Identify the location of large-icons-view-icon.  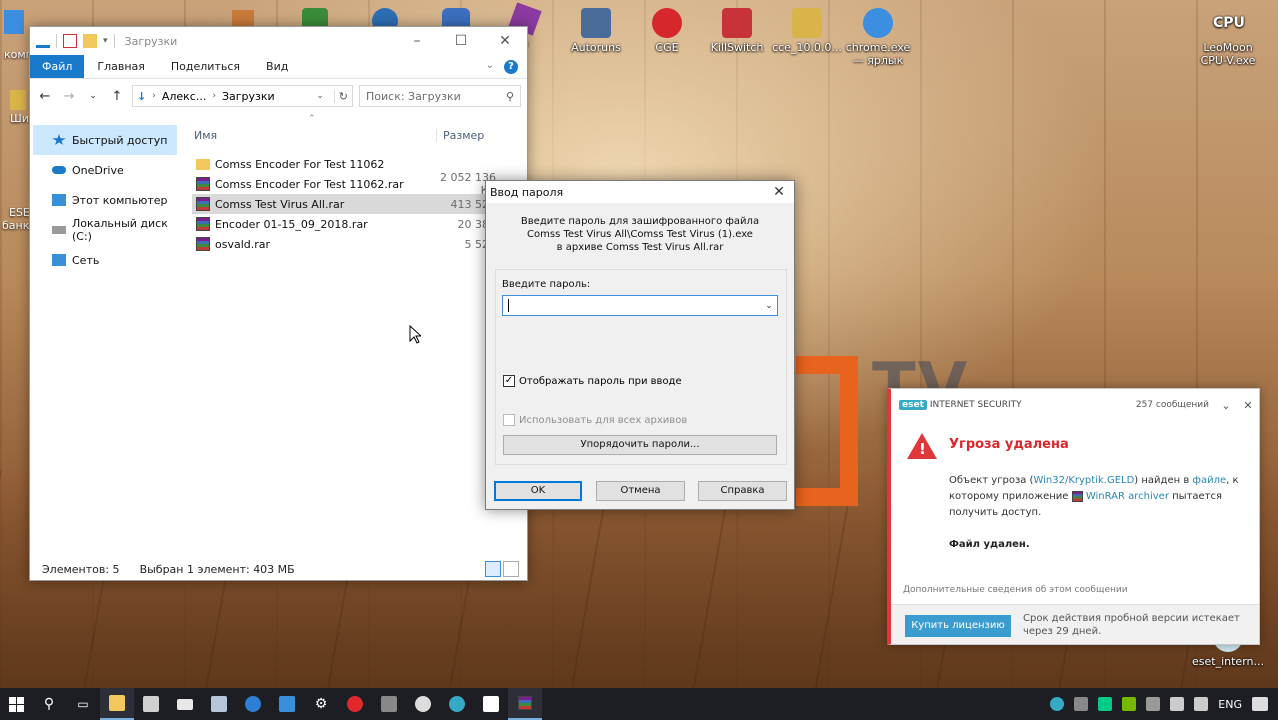
(511, 569).